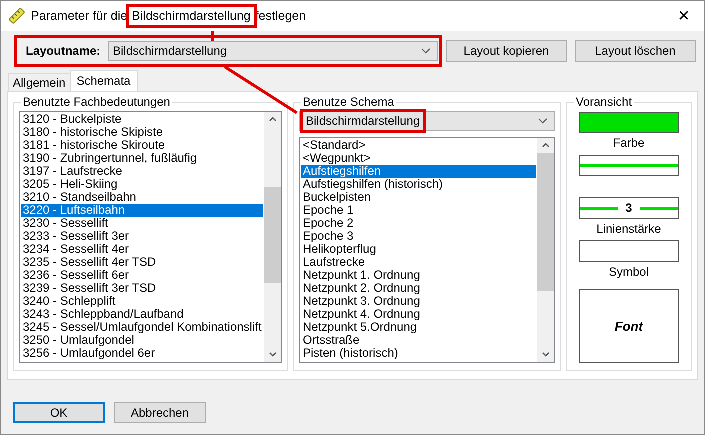 This screenshot has height=435, width=705. I want to click on tab: Allgemein, so click(39, 82).